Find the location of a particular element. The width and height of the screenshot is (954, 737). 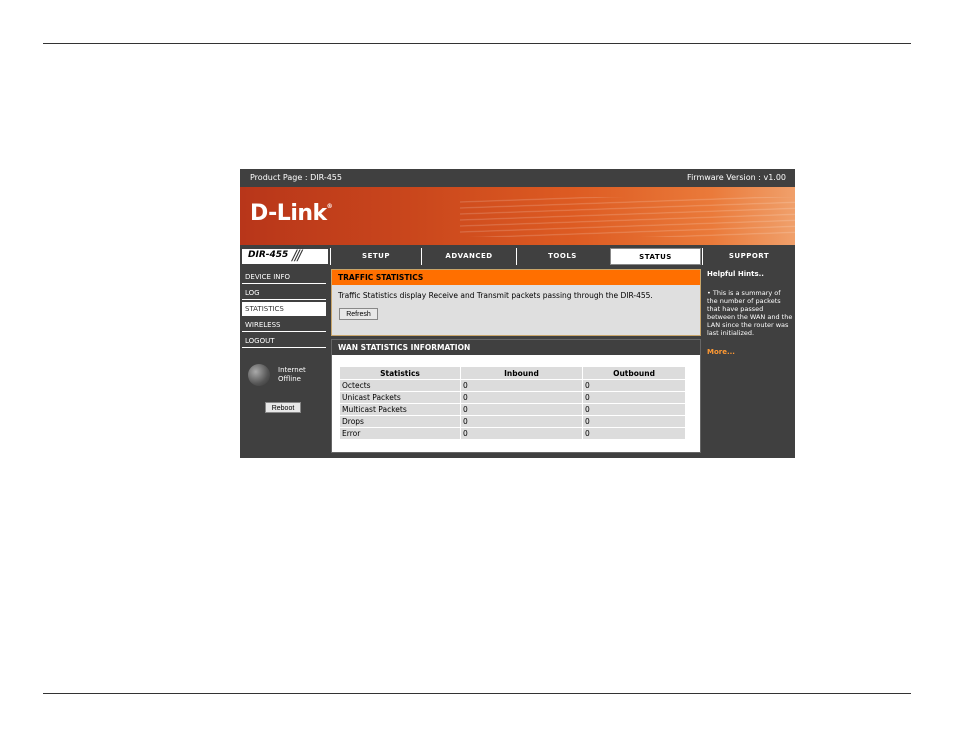

table-row: Octects 0 0 is located at coordinates (512, 385).